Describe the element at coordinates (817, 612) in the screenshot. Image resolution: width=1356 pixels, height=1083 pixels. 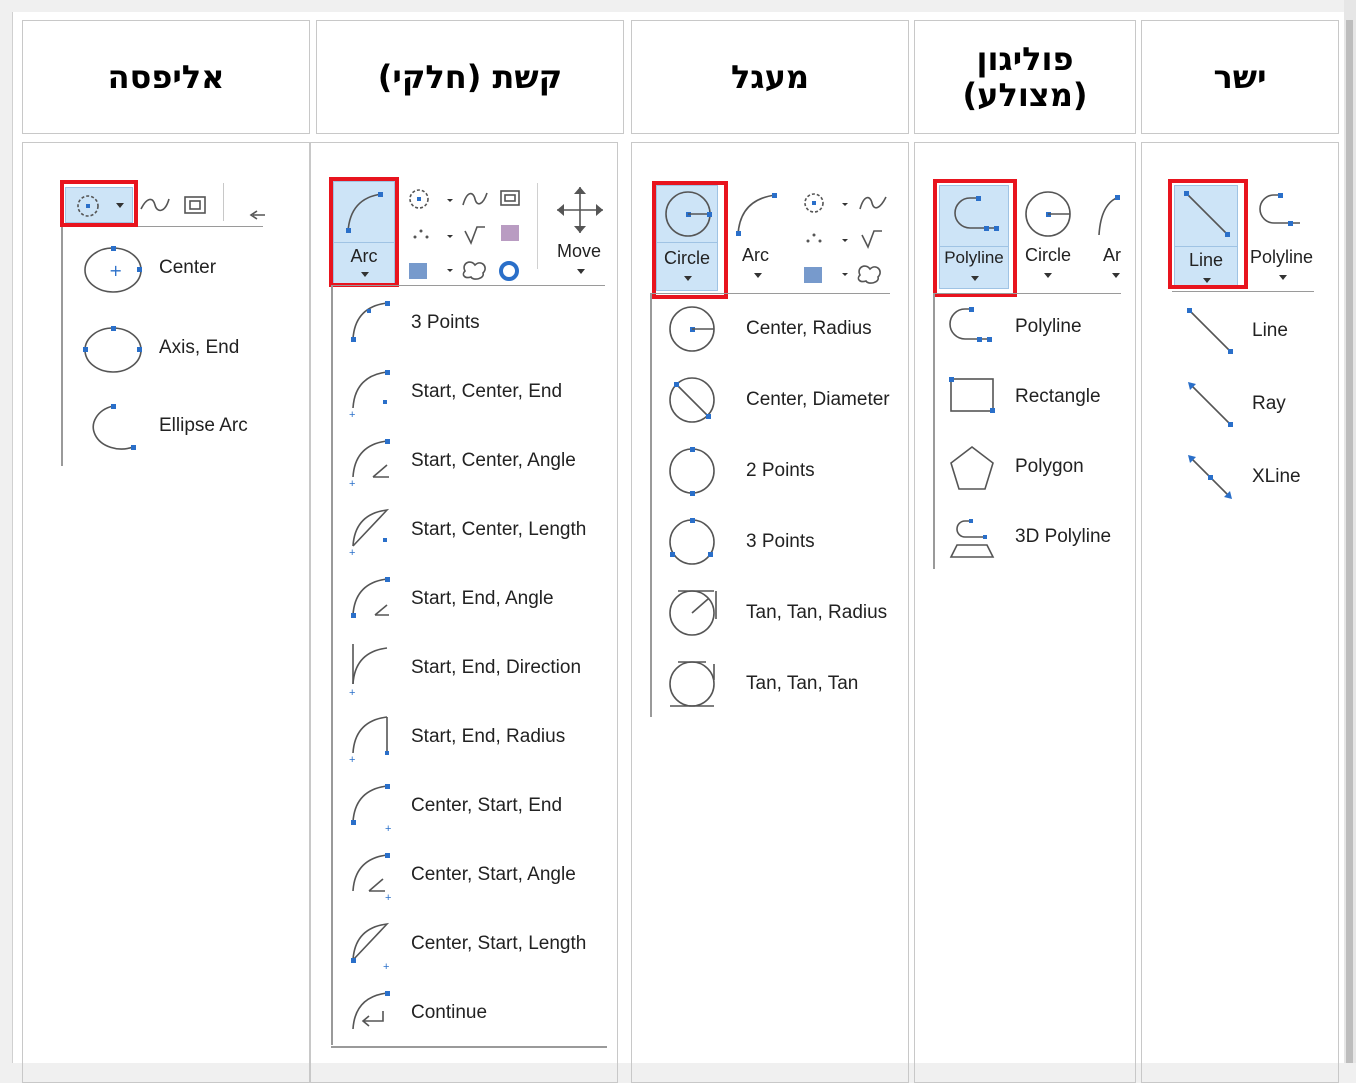
I see `menu-item-label: Tan, Tan, Radius` at that location.